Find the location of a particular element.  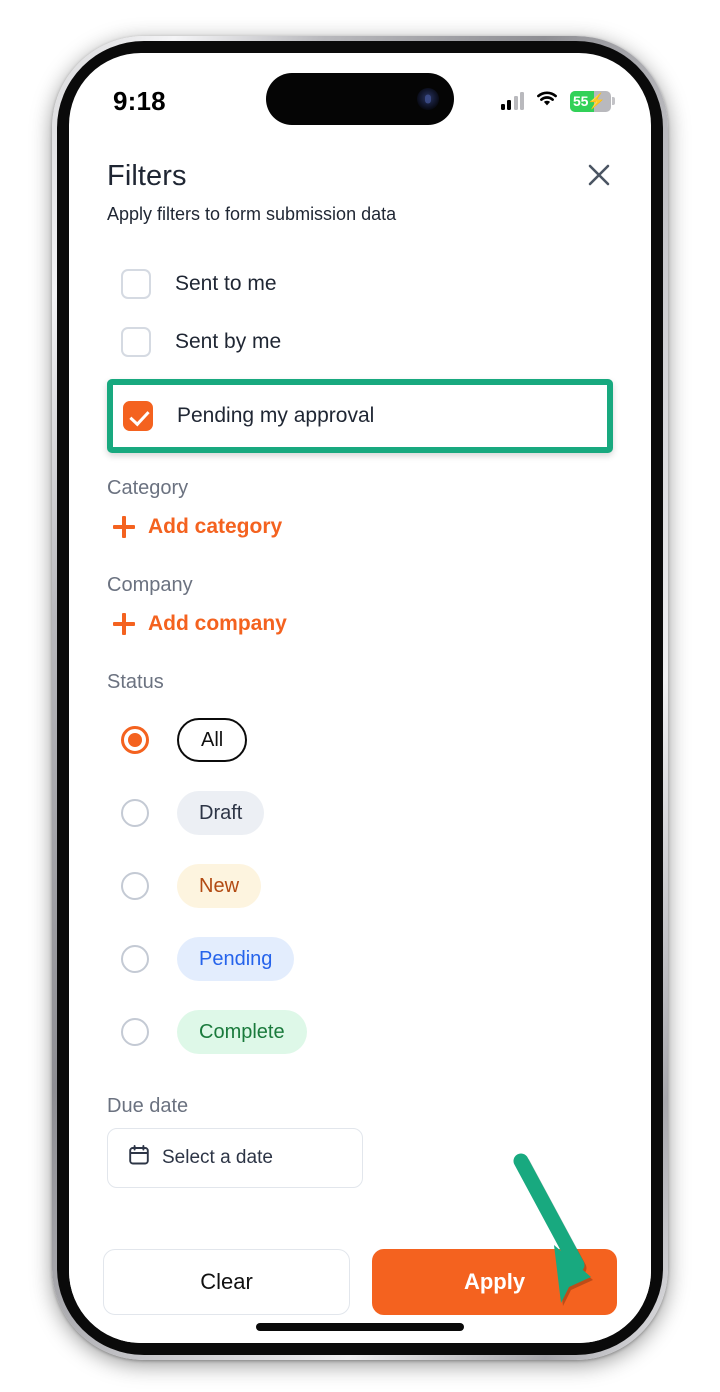

battery-icon: 55 ⚡ is located at coordinates (592, 101).